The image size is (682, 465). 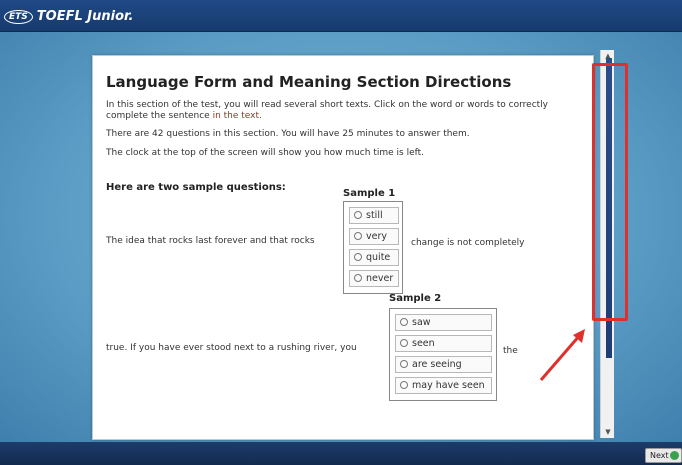 I want to click on sample-2-option: may have seen, so click(x=443, y=385).